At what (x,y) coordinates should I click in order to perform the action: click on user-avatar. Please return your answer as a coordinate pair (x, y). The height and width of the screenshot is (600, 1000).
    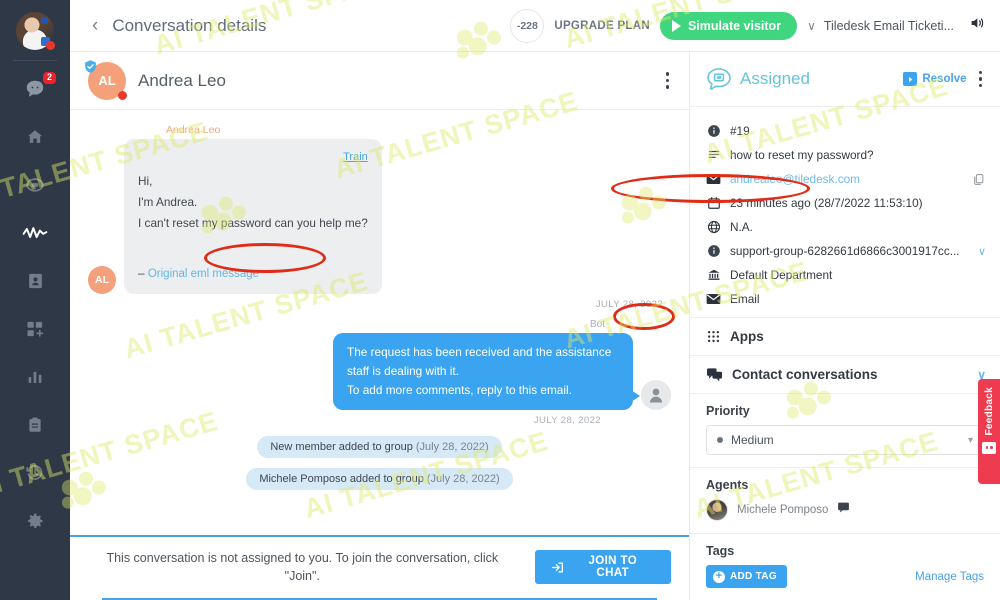
    Looking at the image, I should click on (35, 31).